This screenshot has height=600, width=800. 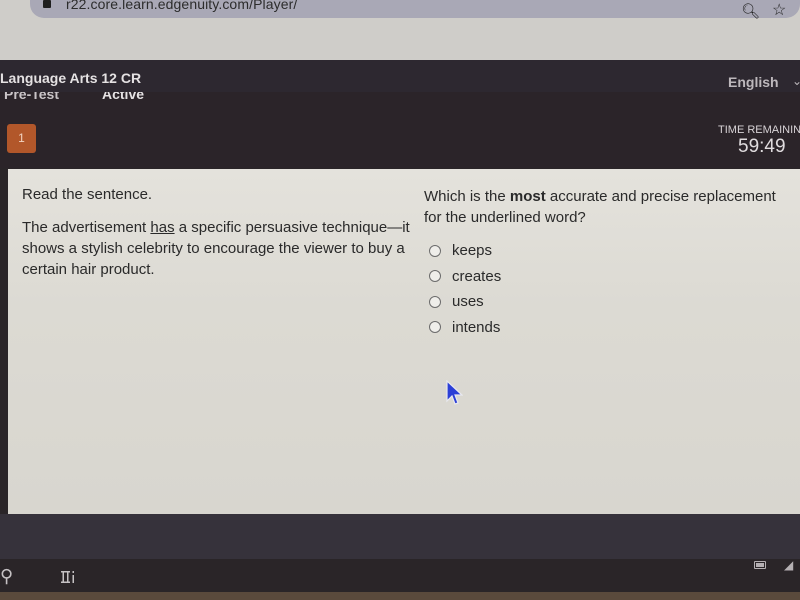 What do you see at coordinates (6, 576) in the screenshot?
I see `search-icon: ⚲` at bounding box center [6, 576].